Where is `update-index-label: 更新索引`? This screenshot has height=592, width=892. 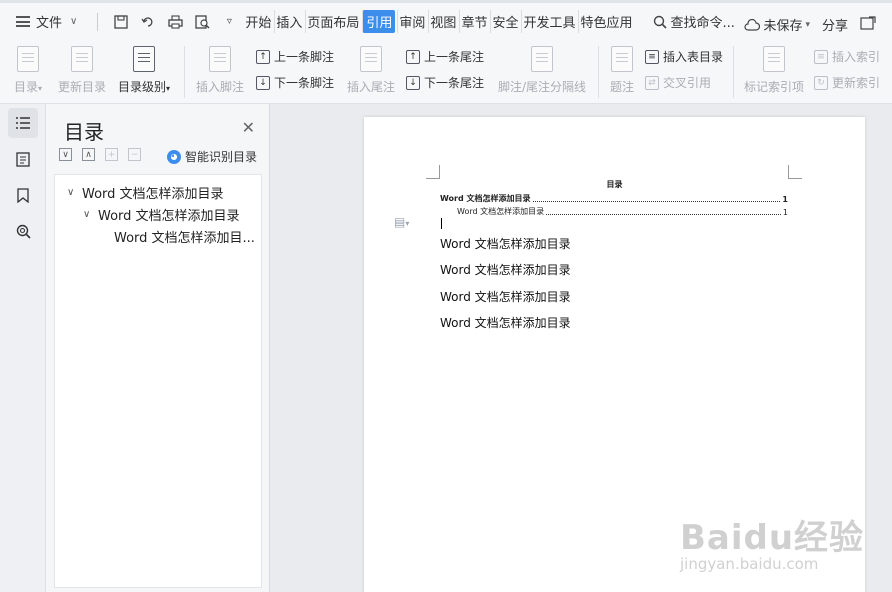
update-index-label: 更新索引 is located at coordinates (856, 83).